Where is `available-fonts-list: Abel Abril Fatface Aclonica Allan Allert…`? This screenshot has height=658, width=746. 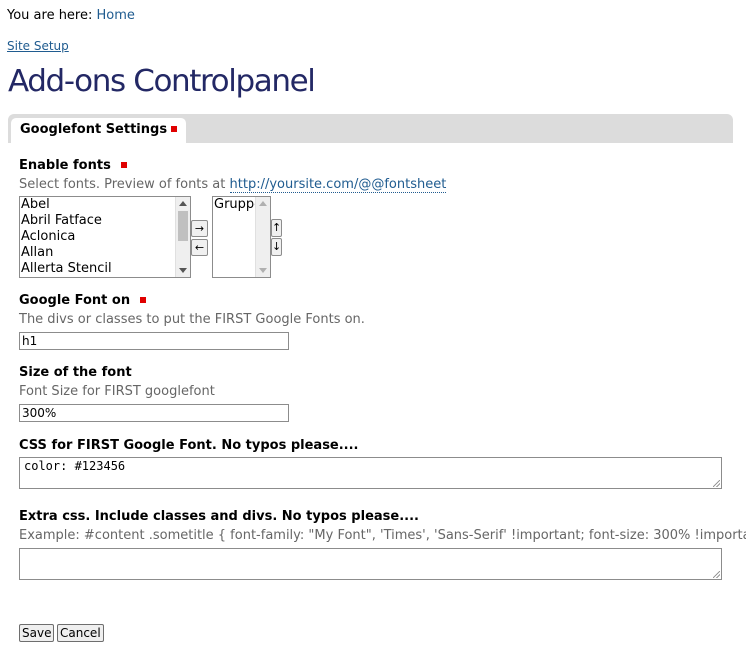 available-fonts-list: Abel Abril Fatface Aclonica Allan Allert… is located at coordinates (105, 237).